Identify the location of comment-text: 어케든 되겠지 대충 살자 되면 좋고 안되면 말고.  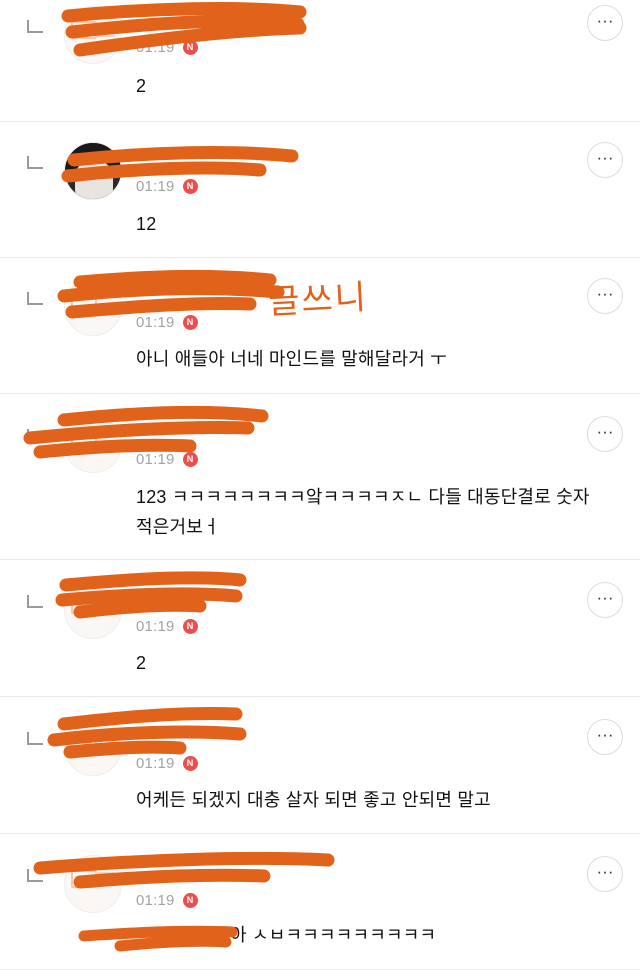
(313, 800).